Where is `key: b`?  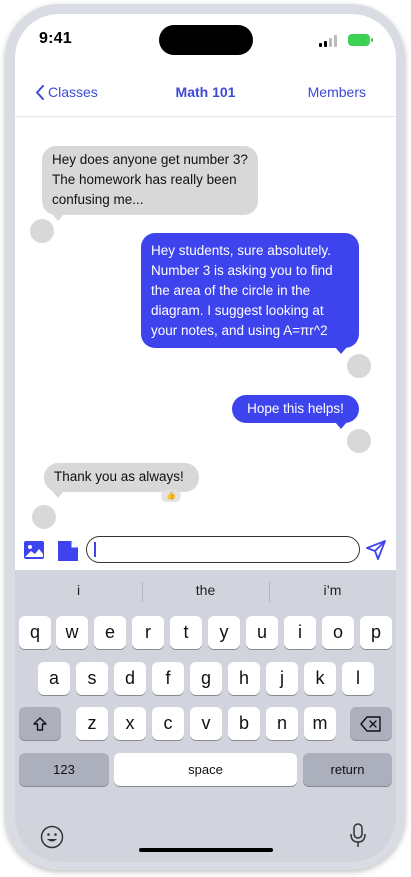 key: b is located at coordinates (244, 723).